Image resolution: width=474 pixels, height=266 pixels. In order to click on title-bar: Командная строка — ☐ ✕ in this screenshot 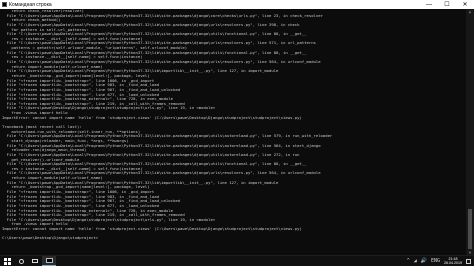, I will do `click(237, 4)`.